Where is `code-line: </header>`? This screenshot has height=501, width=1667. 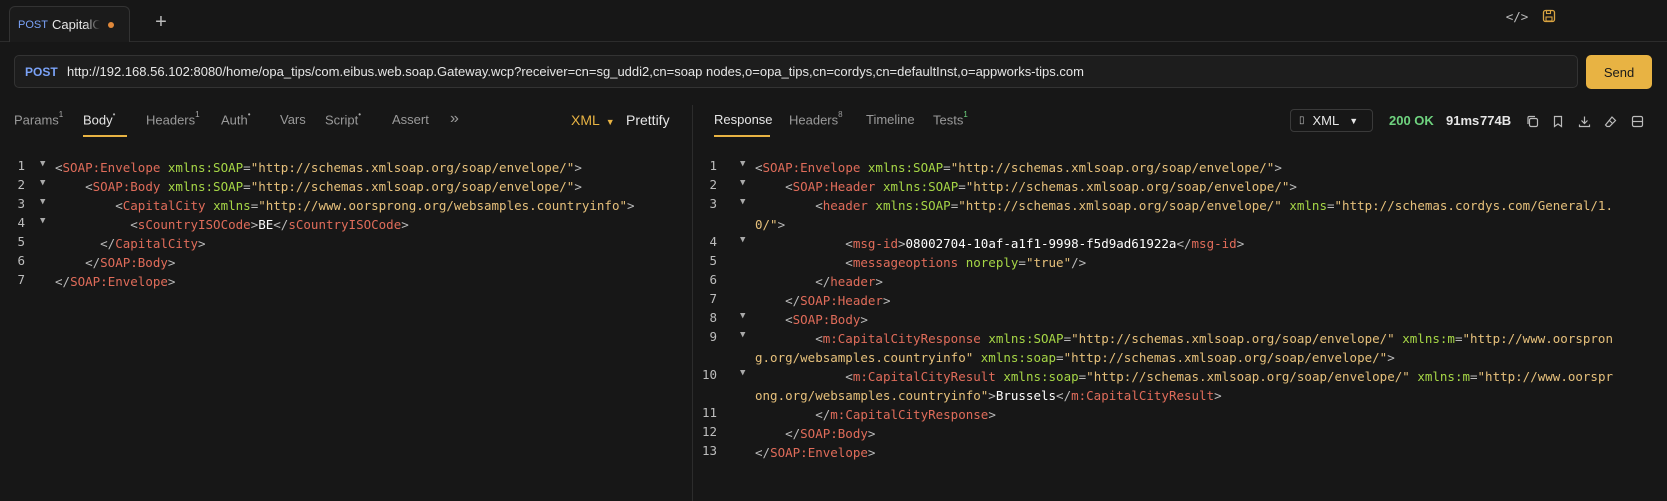 code-line: </header> is located at coordinates (819, 281).